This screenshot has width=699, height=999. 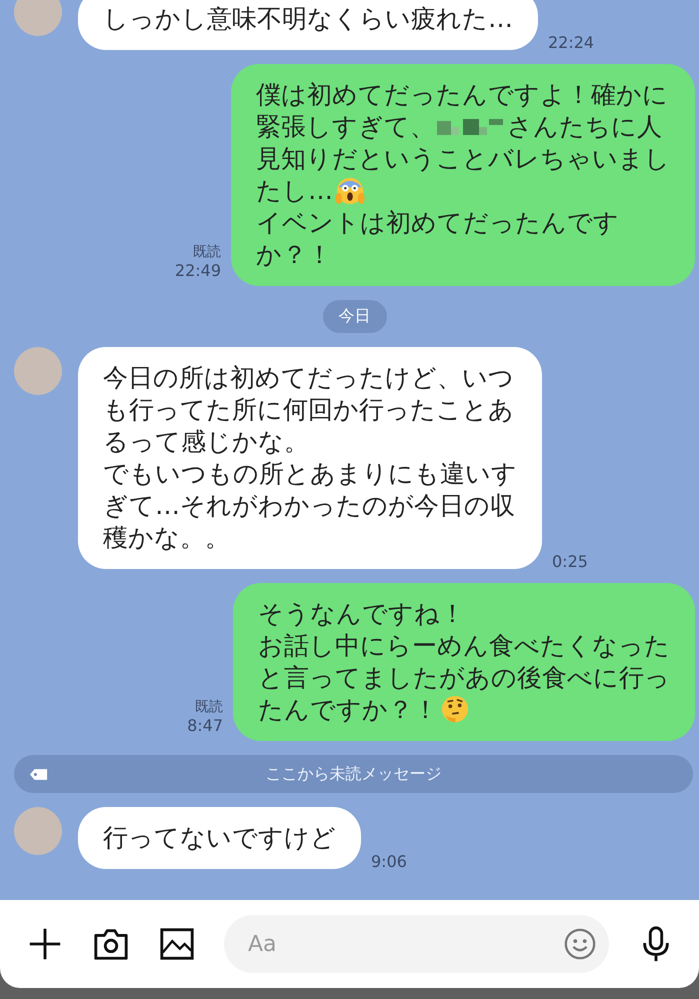 What do you see at coordinates (308, 378) in the screenshot?
I see `message-text: 今日の所は初めてだったけど、いつ` at bounding box center [308, 378].